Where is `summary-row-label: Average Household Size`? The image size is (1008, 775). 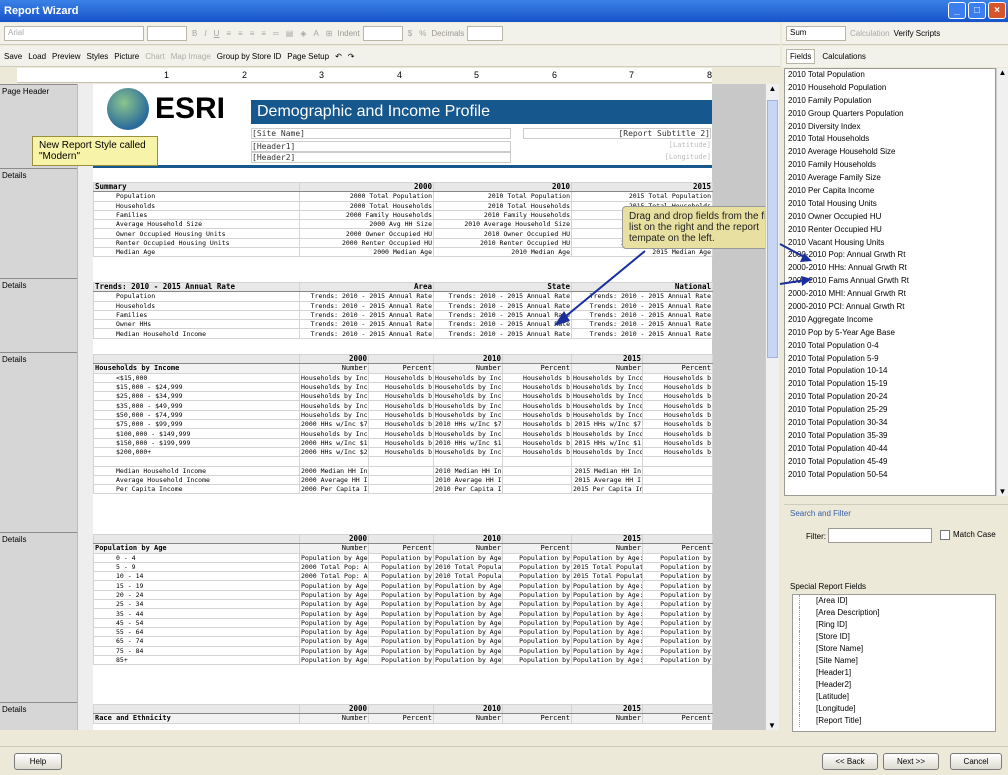
summary-row-label: Average Household Size is located at coordinates (196, 224).